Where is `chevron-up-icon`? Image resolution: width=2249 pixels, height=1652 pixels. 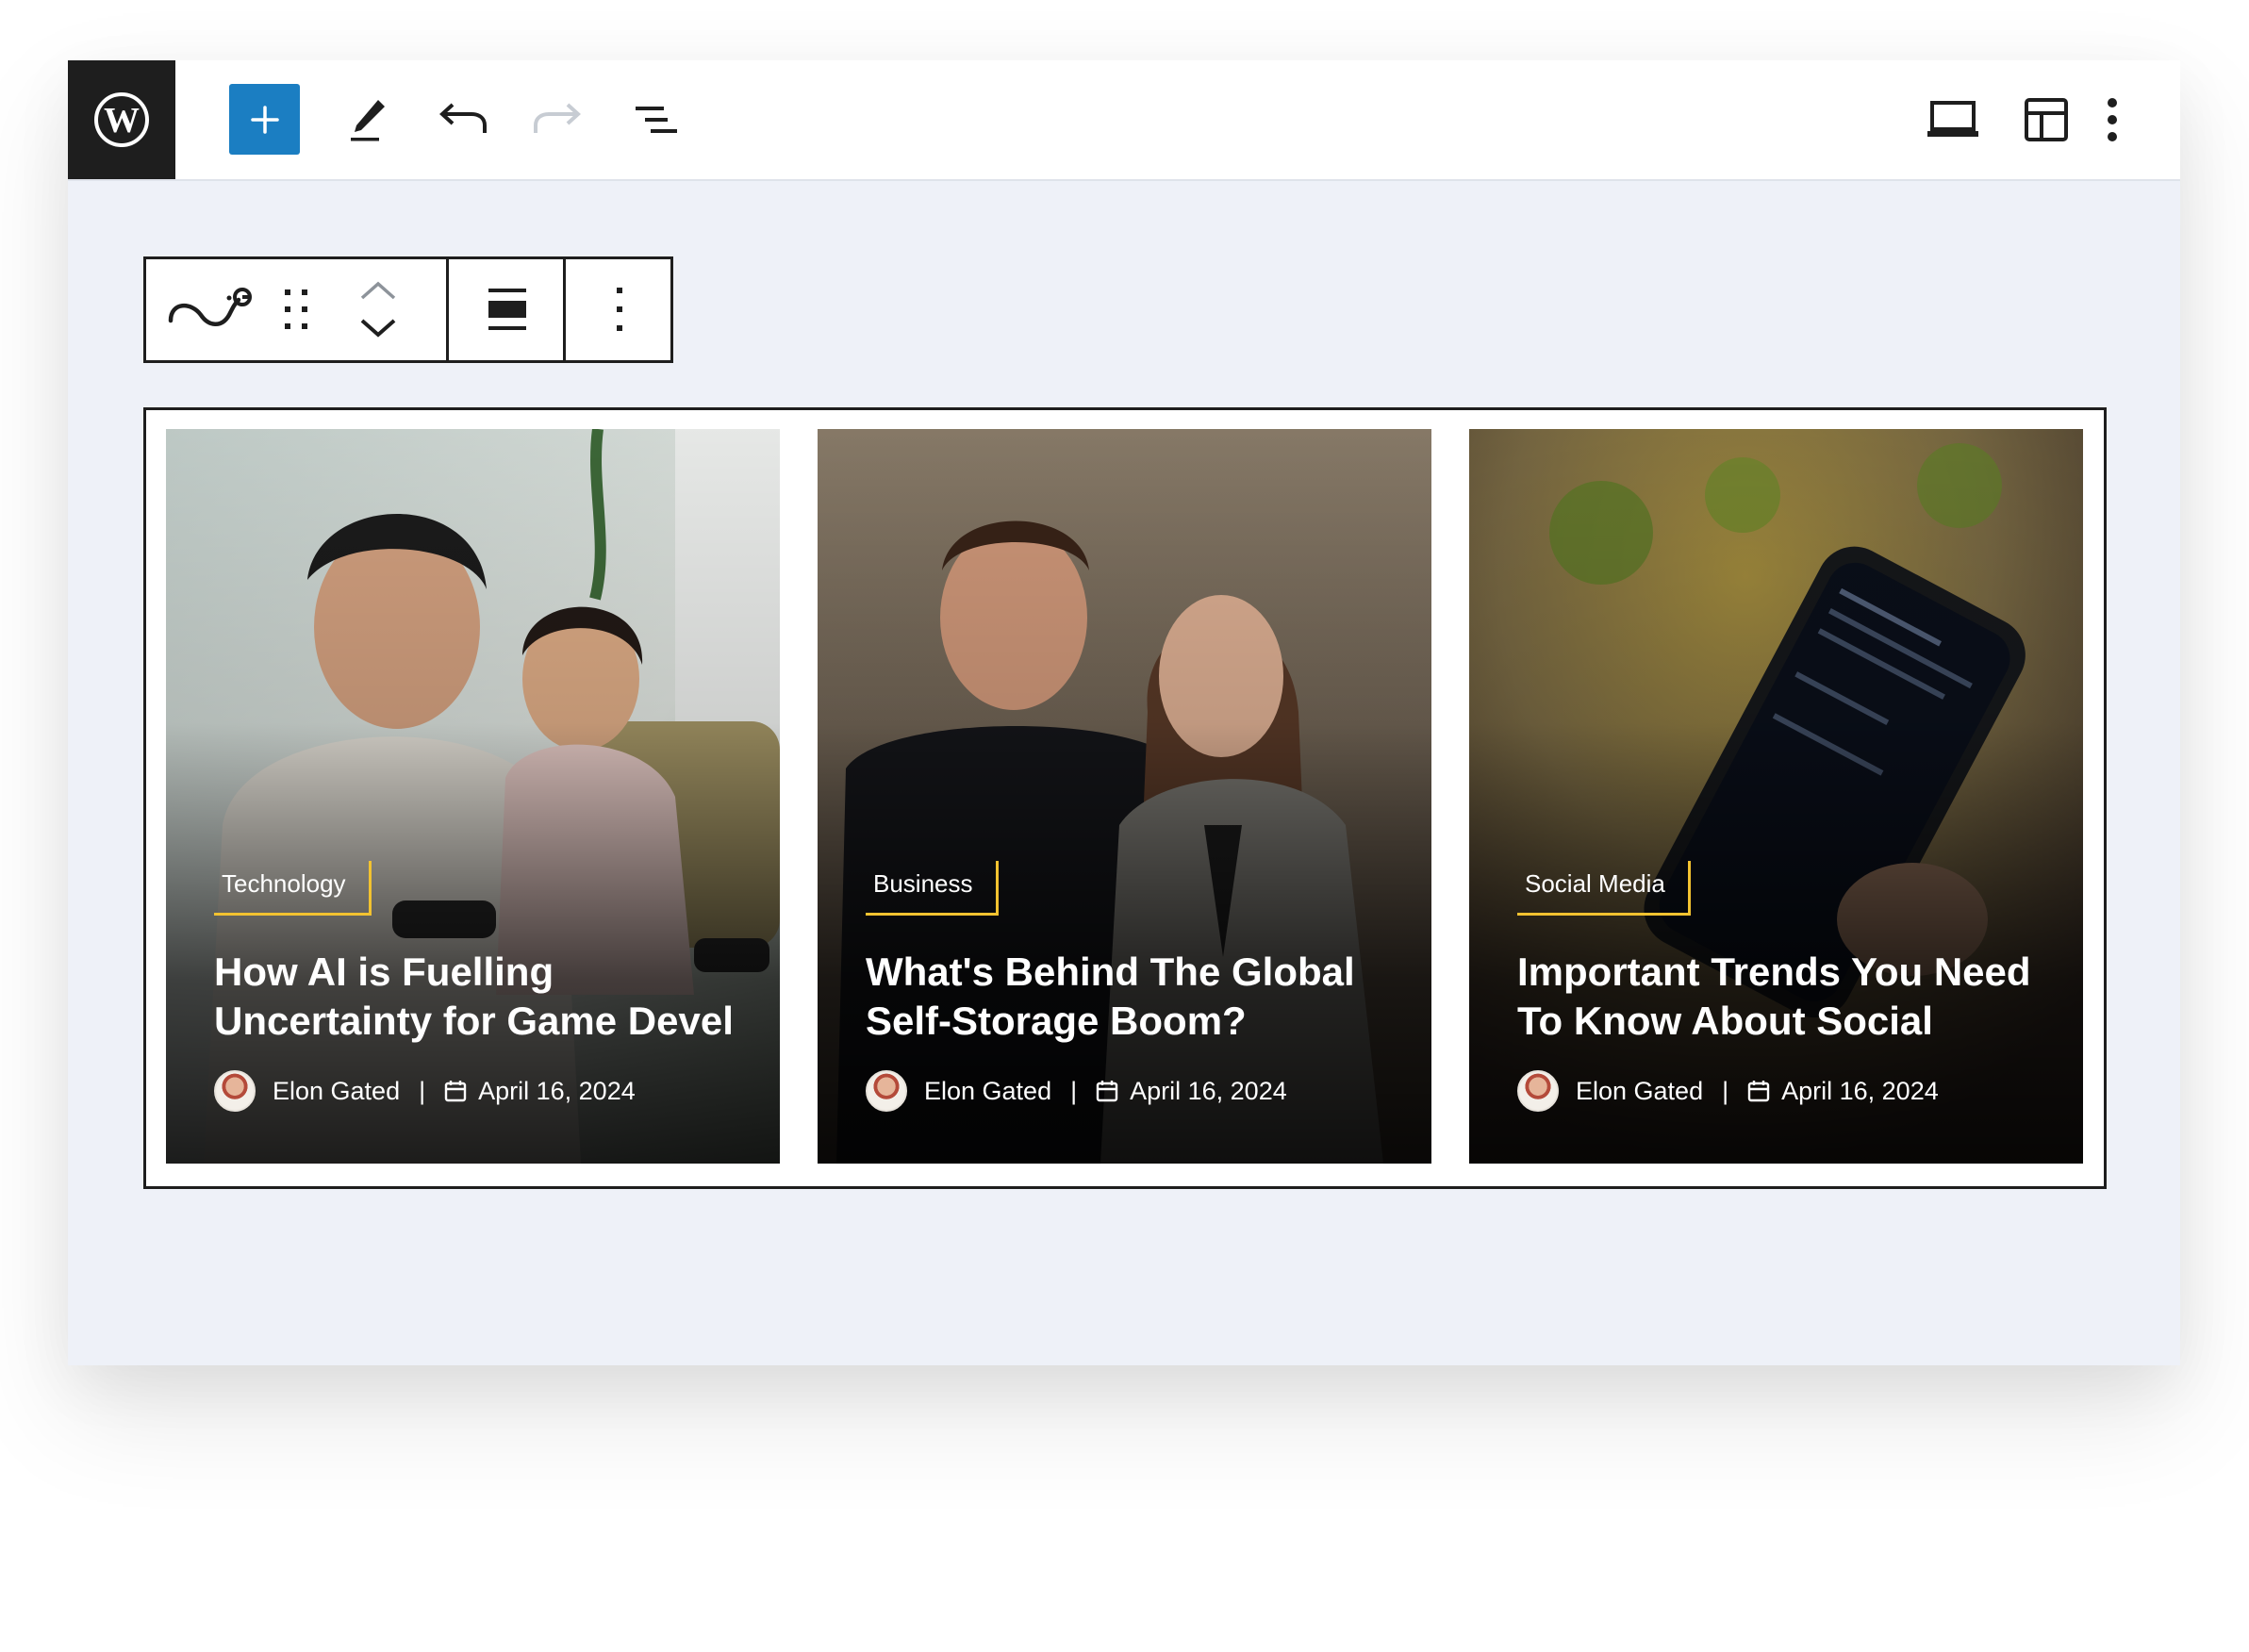 chevron-up-icon is located at coordinates (378, 290).